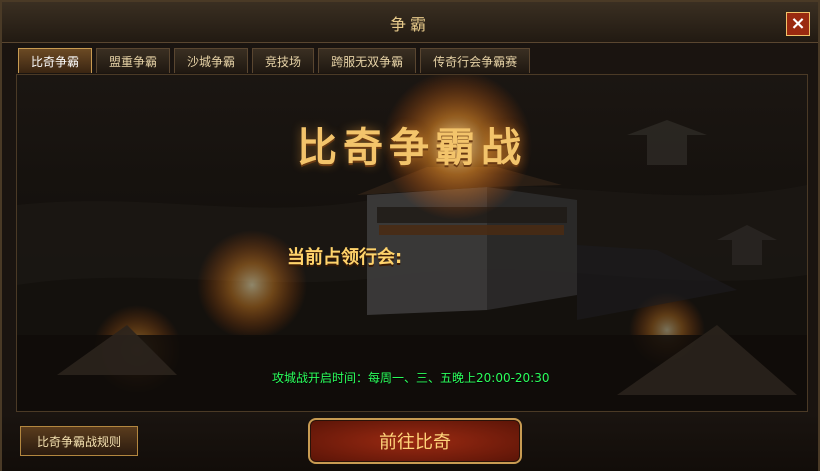  Describe the element at coordinates (475, 60) in the screenshot. I see `tab-guild-cup: 传奇行会争霸赛` at that location.